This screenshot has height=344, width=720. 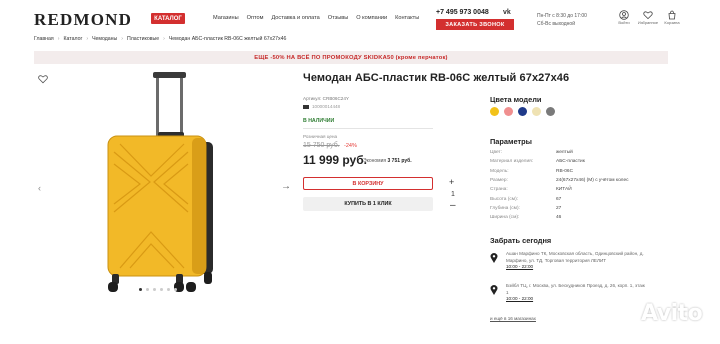 I want to click on profile-icon, so click(x=624, y=15).